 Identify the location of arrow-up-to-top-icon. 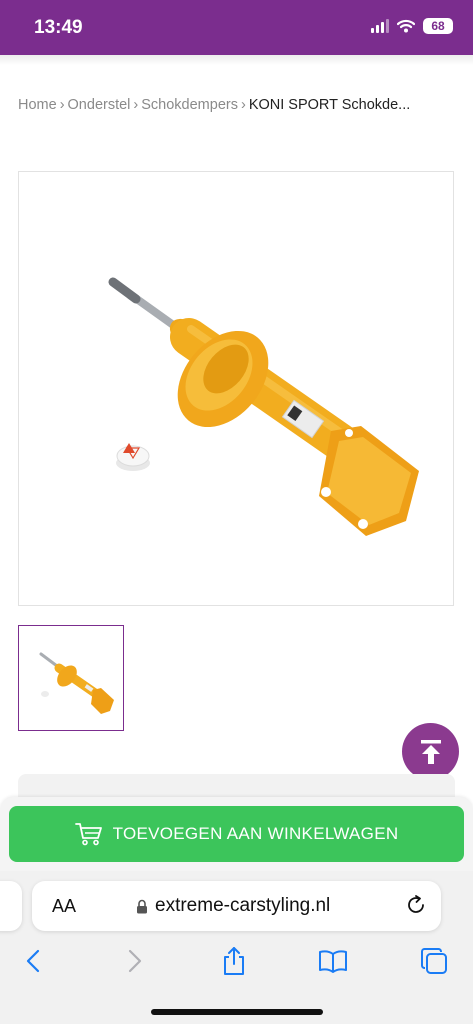
(430, 751).